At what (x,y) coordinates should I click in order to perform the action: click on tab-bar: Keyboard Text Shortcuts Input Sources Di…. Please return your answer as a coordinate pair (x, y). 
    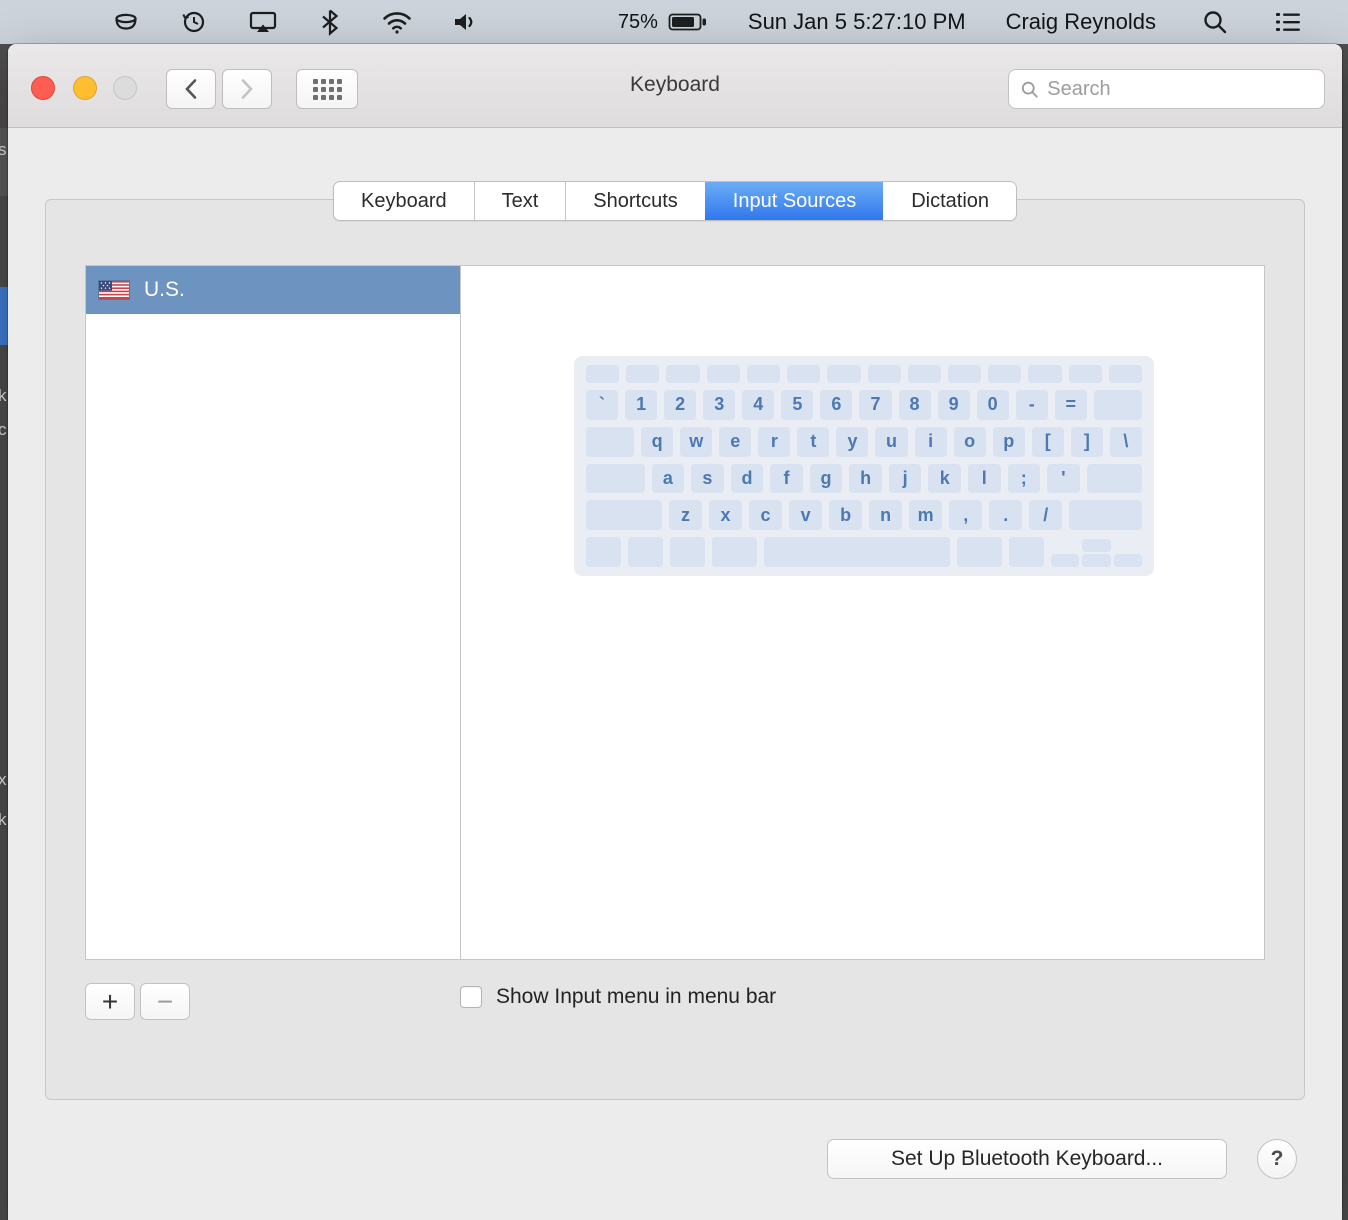
    Looking at the image, I should click on (675, 201).